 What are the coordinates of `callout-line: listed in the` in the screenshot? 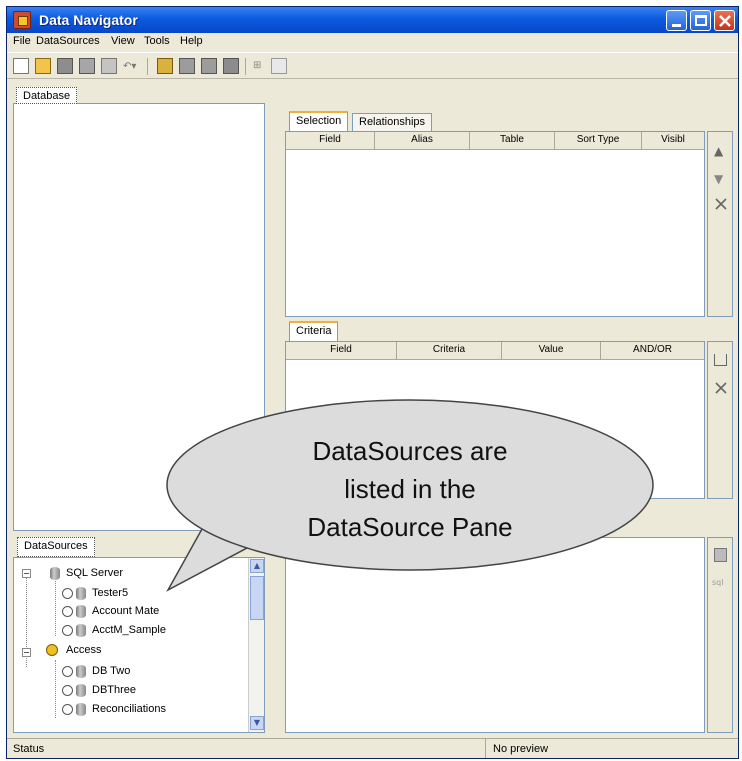 It's located at (410, 489).